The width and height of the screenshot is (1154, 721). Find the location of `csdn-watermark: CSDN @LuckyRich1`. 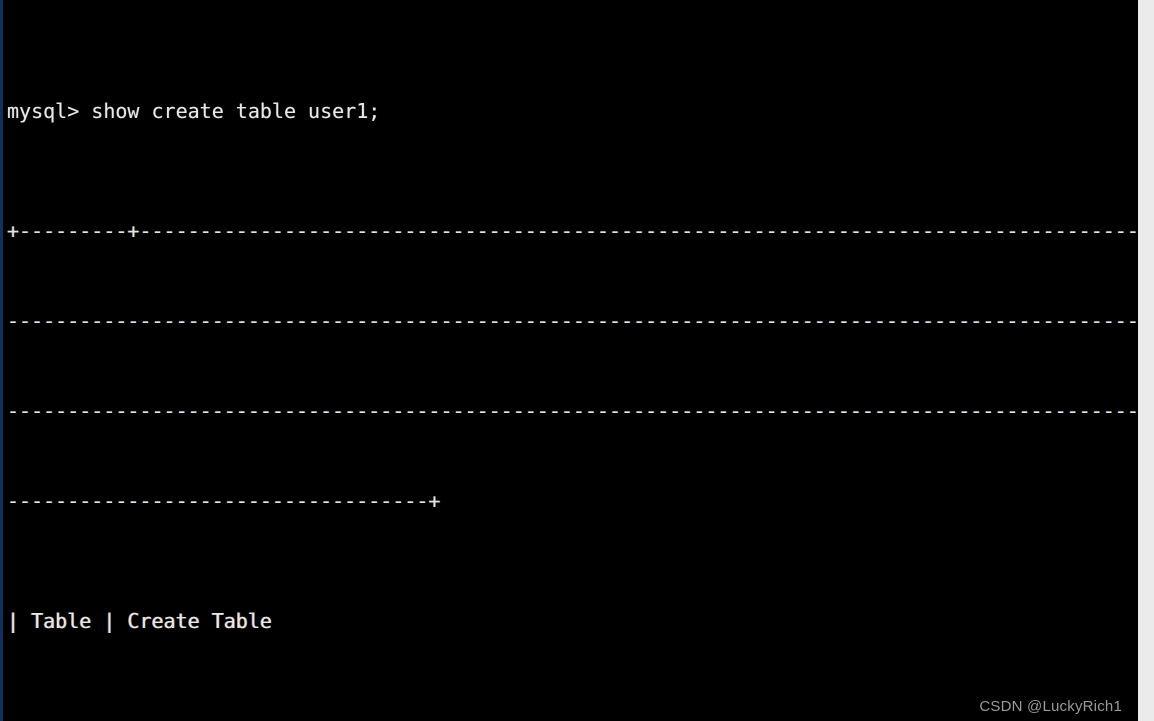

csdn-watermark: CSDN @LuckyRich1 is located at coordinates (1050, 706).